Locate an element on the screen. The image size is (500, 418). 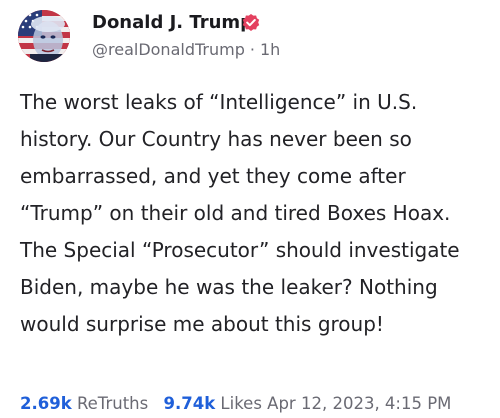
user-handle: @realDonaldTrump is located at coordinates (168, 49).